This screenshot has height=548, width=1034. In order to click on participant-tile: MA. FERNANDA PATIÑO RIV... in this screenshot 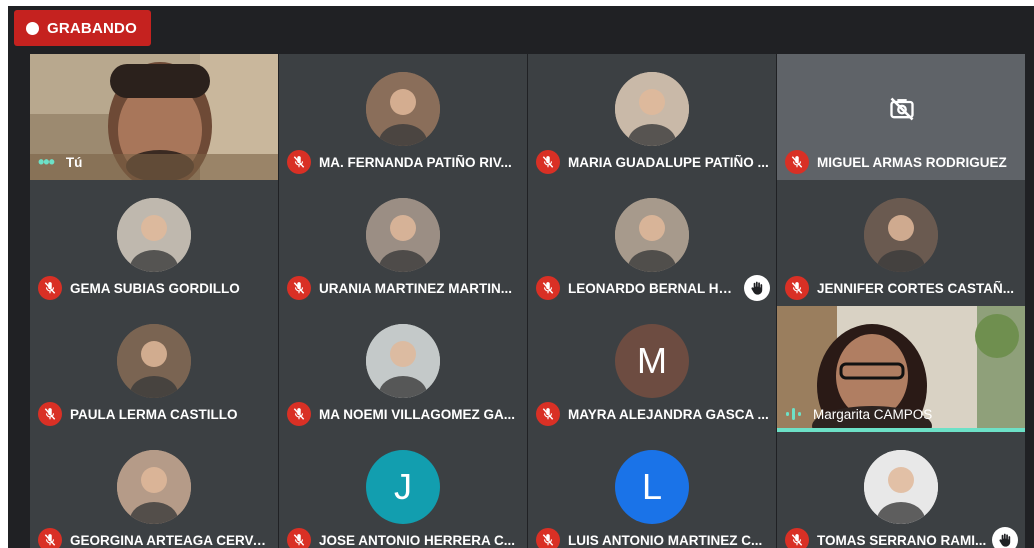, I will do `click(403, 117)`.